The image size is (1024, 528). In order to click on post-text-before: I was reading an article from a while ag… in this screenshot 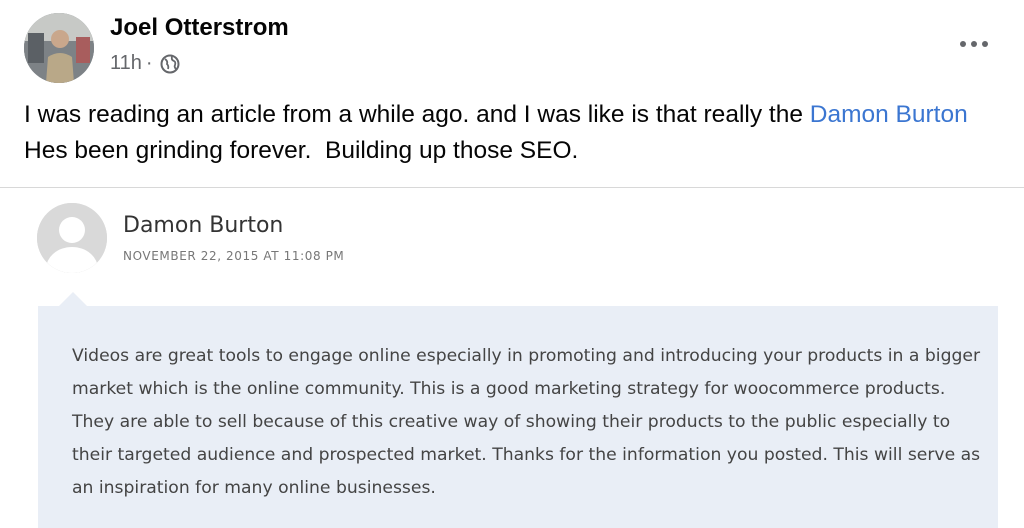, I will do `click(417, 114)`.